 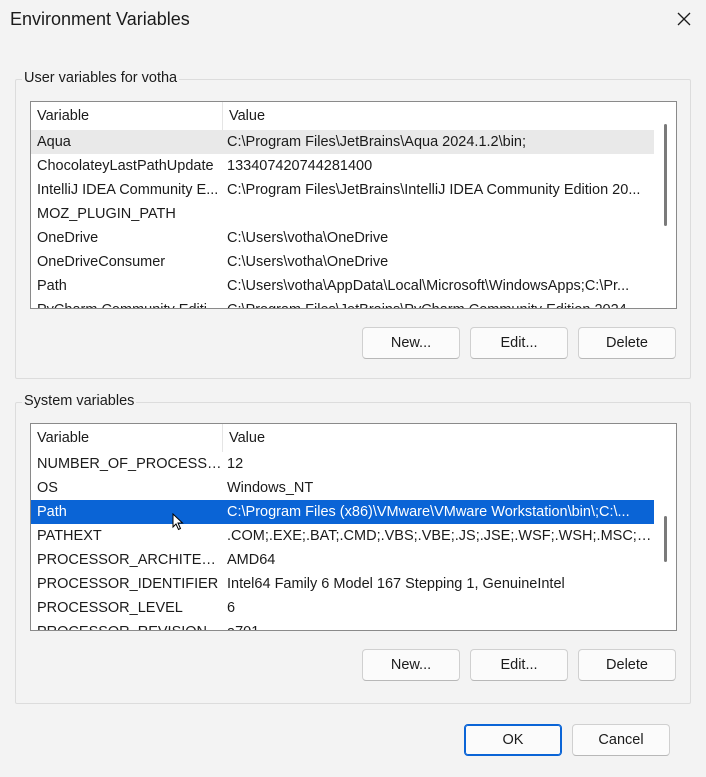 I want to click on table-row: NUMBER_OF_PROCESSORS 12, so click(x=342, y=464).